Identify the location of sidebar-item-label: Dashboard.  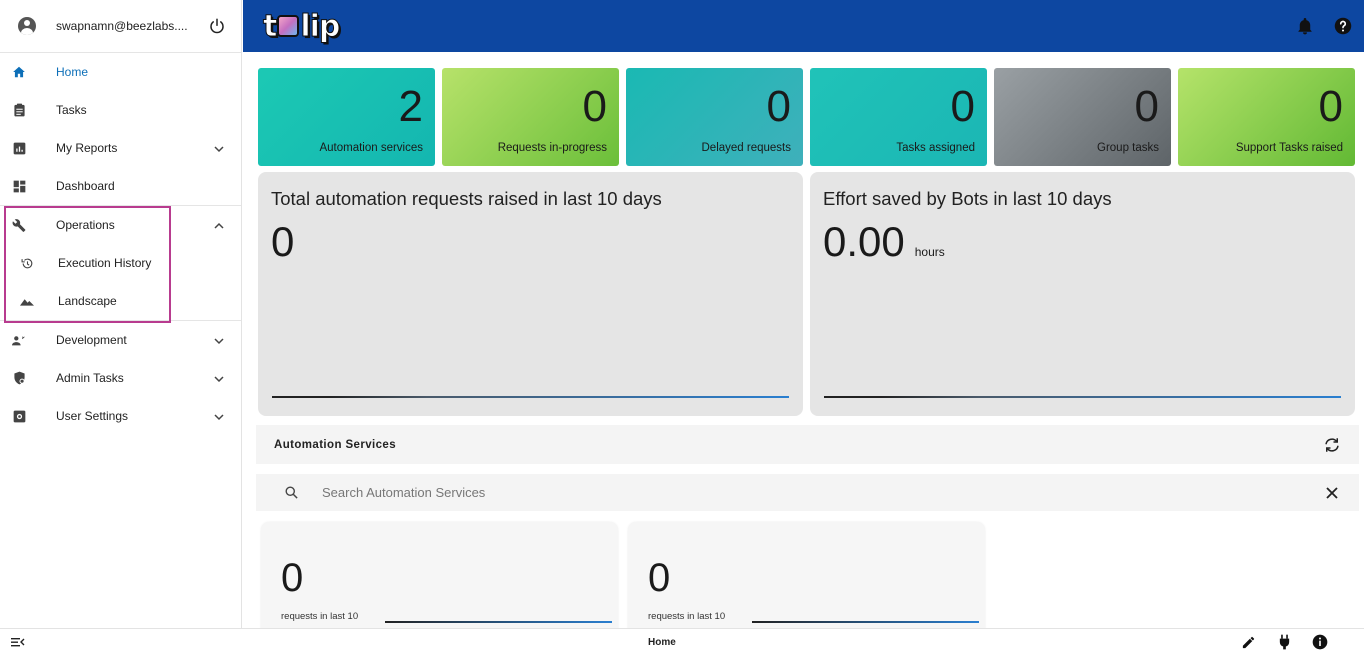
(85, 186).